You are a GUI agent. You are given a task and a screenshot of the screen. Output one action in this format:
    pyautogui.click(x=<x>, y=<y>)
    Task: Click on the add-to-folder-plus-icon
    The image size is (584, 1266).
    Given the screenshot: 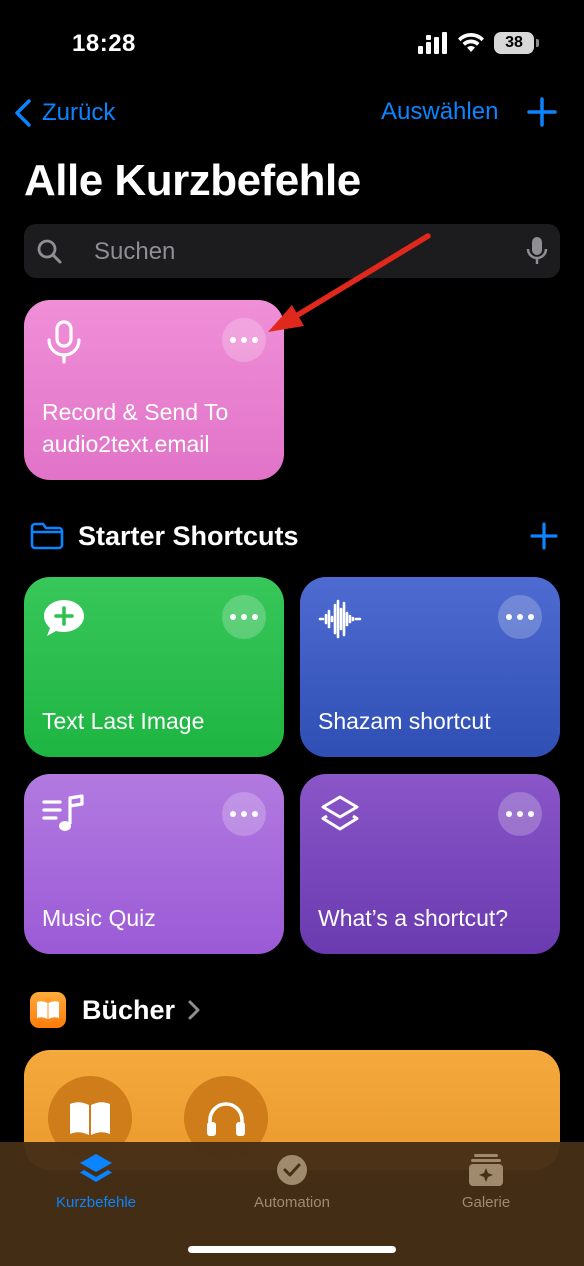 What is the action you would take?
    pyautogui.click(x=544, y=536)
    